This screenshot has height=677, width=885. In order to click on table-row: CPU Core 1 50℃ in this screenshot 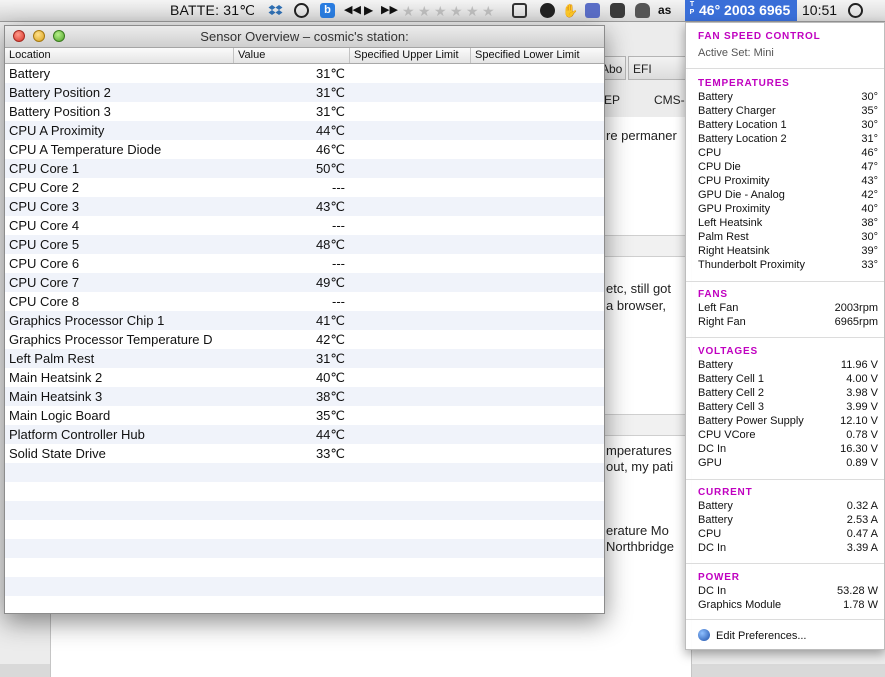, I will do `click(304, 168)`.